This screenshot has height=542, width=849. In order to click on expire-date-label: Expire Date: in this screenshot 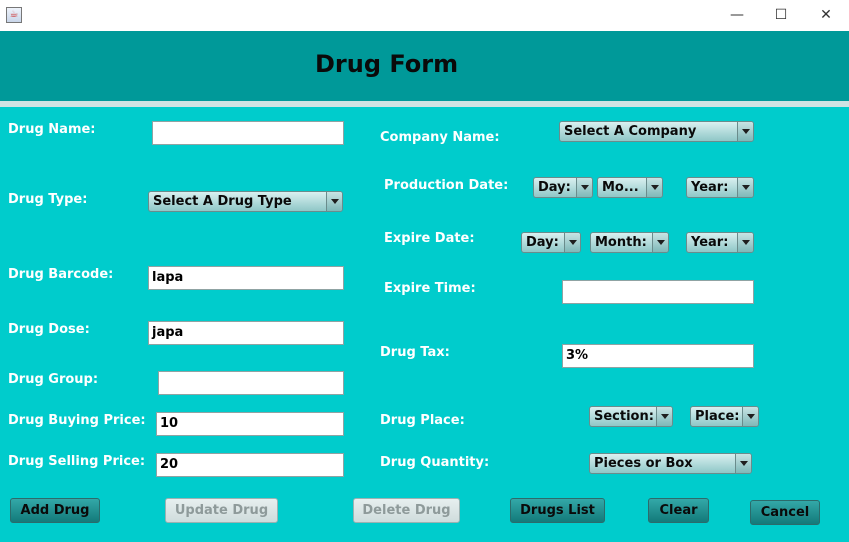, I will do `click(429, 238)`.